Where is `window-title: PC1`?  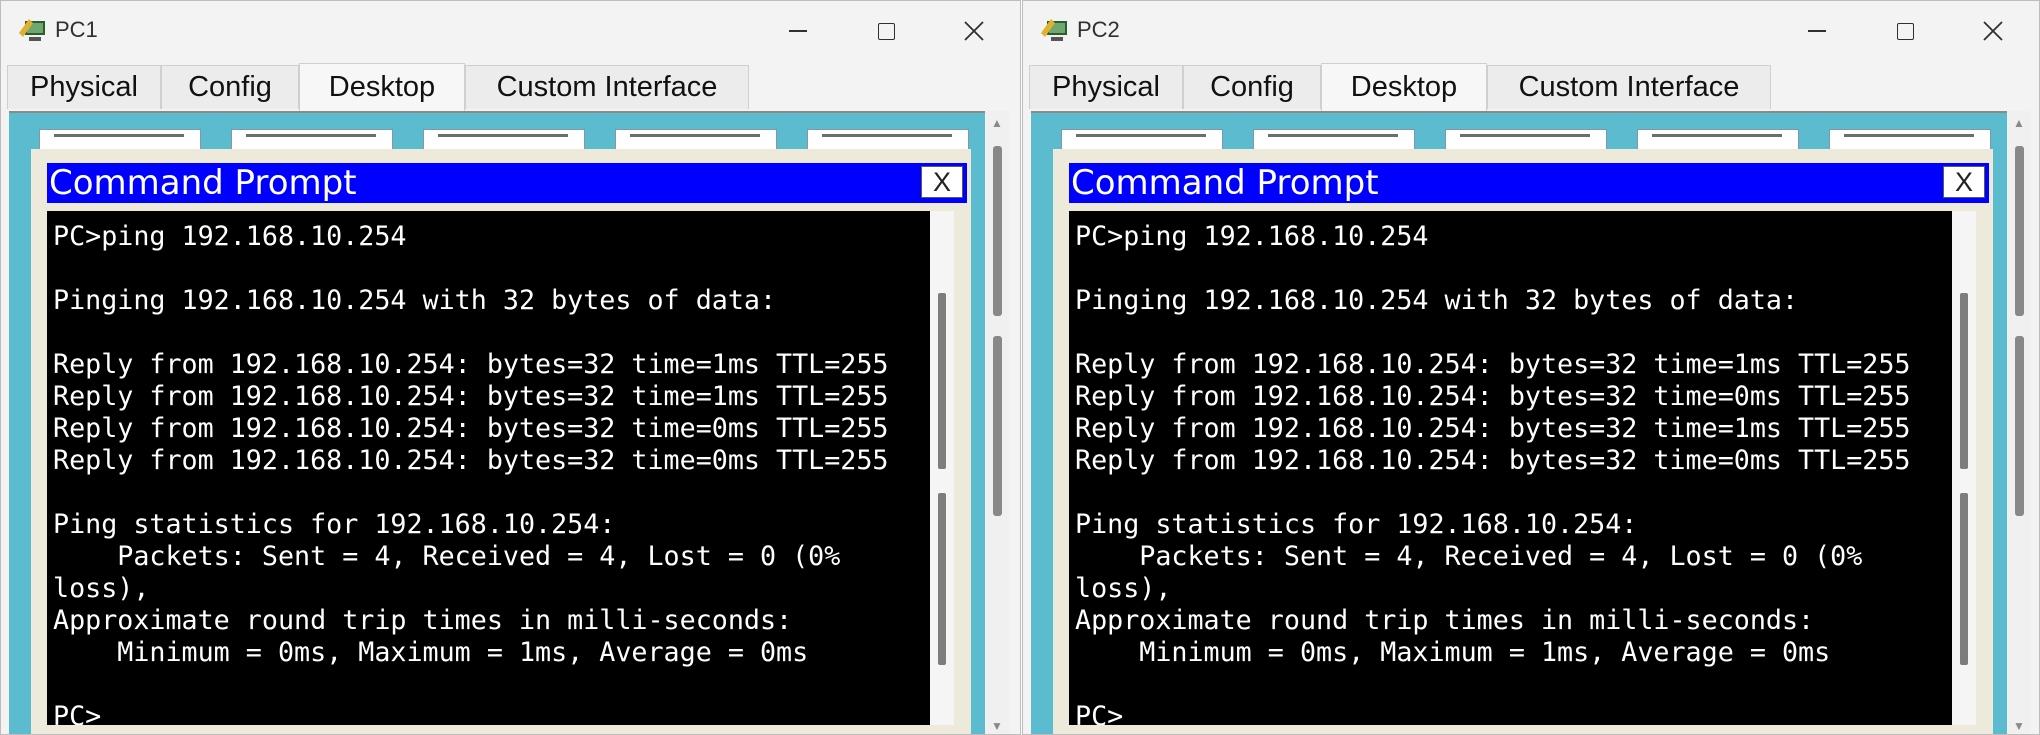
window-title: PC1 is located at coordinates (76, 29).